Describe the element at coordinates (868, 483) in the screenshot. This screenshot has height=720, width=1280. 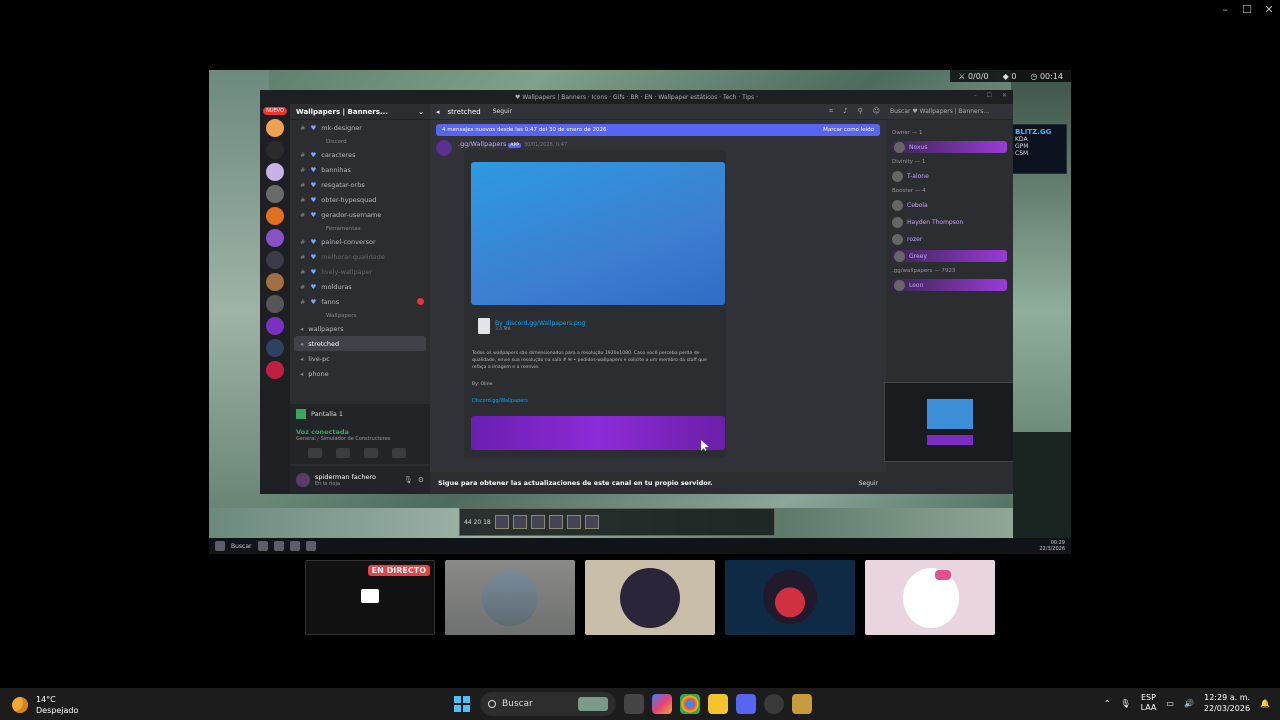
I see `follow-bar-button: Seguir` at that location.